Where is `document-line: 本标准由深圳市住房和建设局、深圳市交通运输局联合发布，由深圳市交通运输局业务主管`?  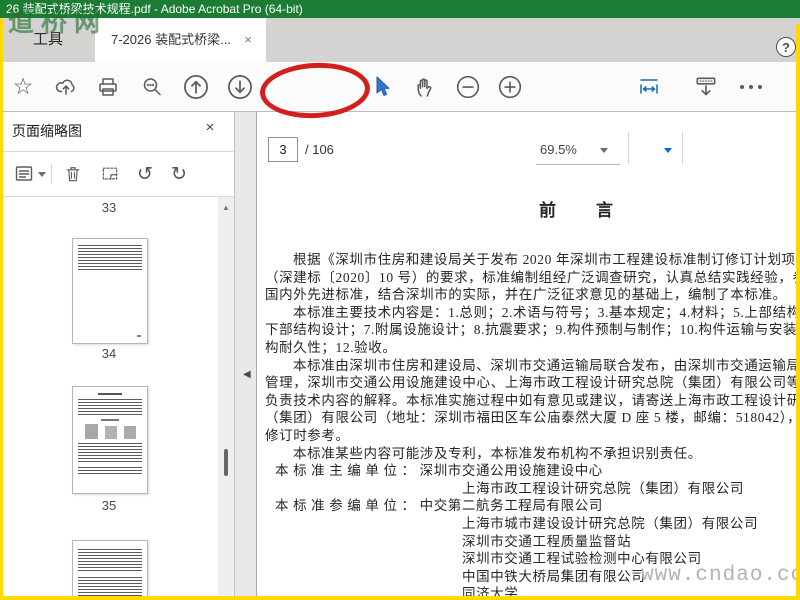
document-line: 本标准由深圳市住房和建设局、深圳市交通运输局联合发布，由深圳市交通运输局业务主管 is located at coordinates (544, 365).